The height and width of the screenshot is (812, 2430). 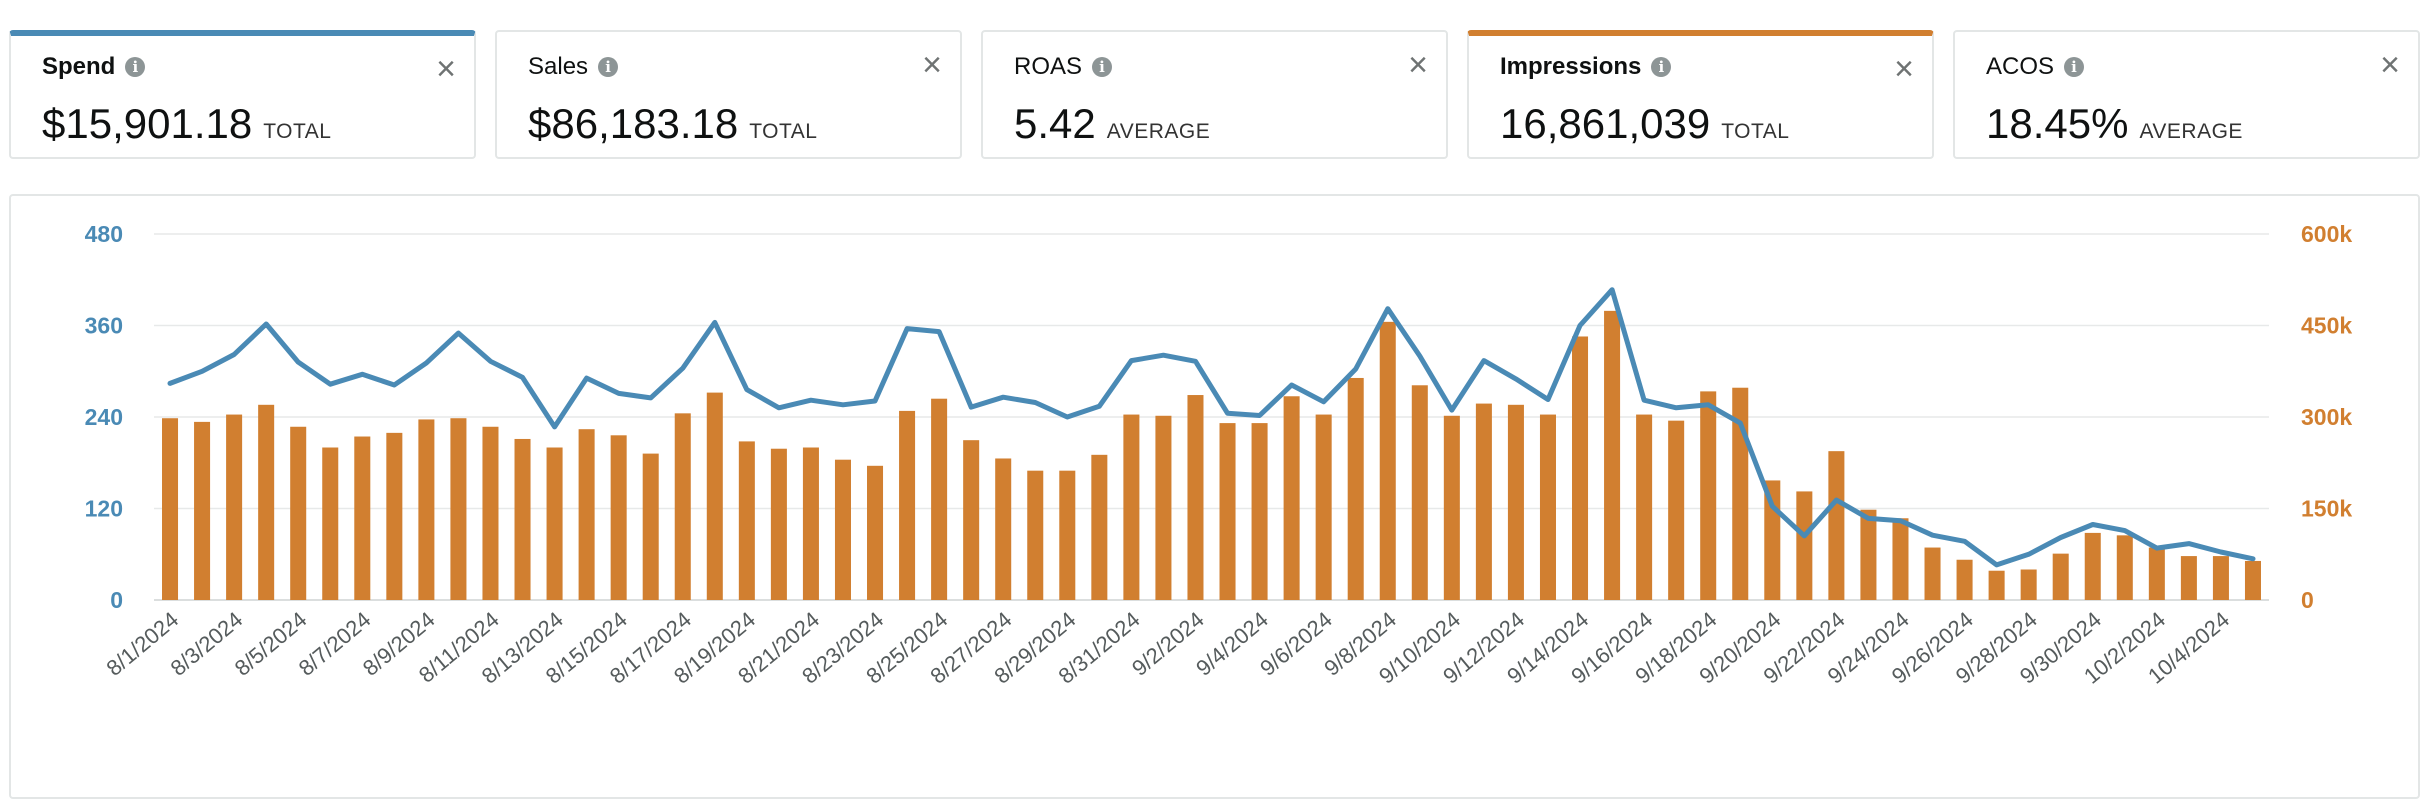 What do you see at coordinates (1296, 644) in the screenshot?
I see `x-tick-label: 9/6/2024` at bounding box center [1296, 644].